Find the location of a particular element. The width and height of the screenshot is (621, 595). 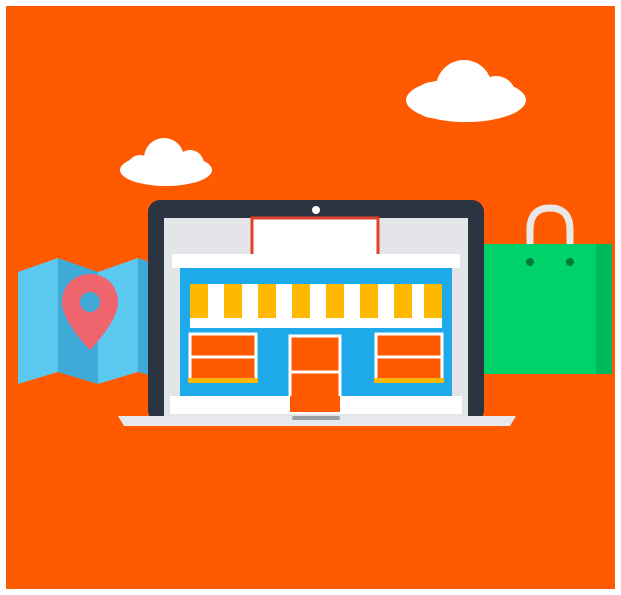

awning is located at coordinates (316, 306).